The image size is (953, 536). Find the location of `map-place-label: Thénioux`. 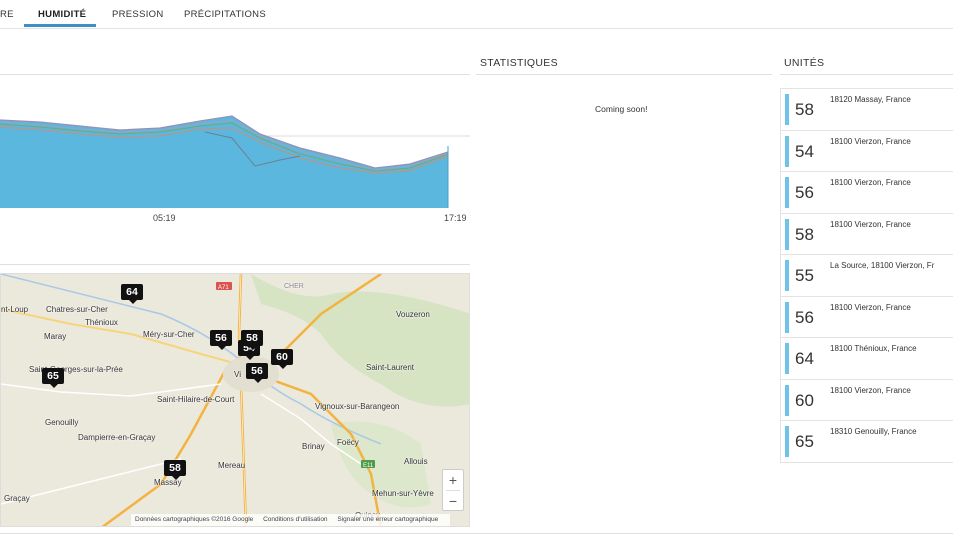

map-place-label: Thénioux is located at coordinates (101, 322).